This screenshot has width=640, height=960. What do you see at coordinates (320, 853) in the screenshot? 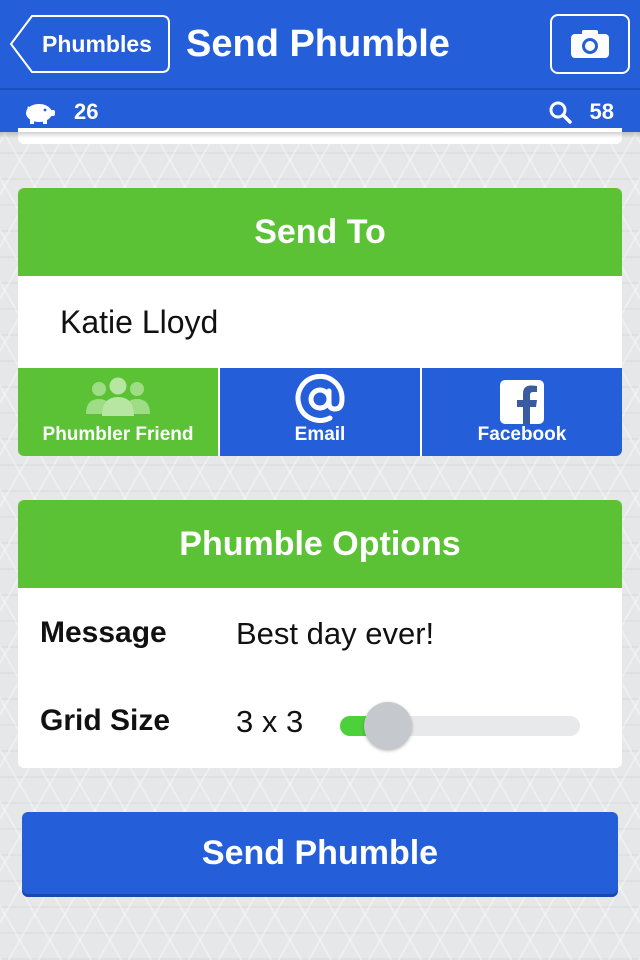
I see `send-phumble-button: Send Phumble` at bounding box center [320, 853].